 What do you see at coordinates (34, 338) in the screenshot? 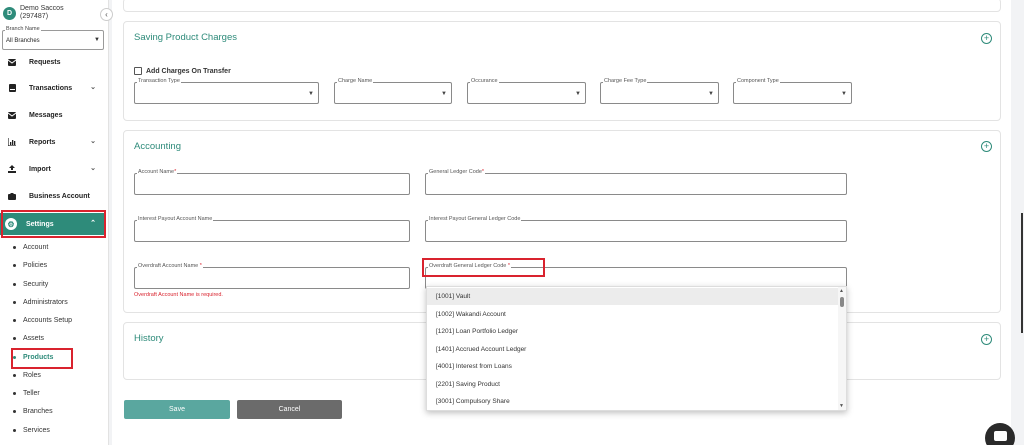
I see `settings-sub-label: Assets` at bounding box center [34, 338].